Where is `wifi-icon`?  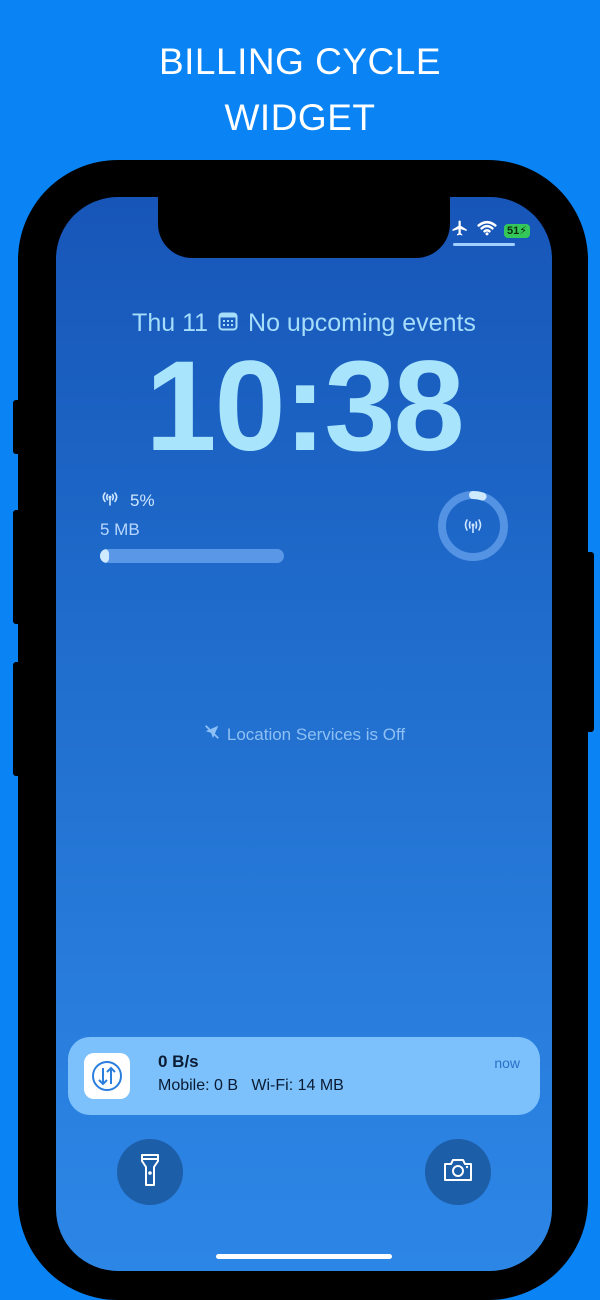
wifi-icon is located at coordinates (487, 230).